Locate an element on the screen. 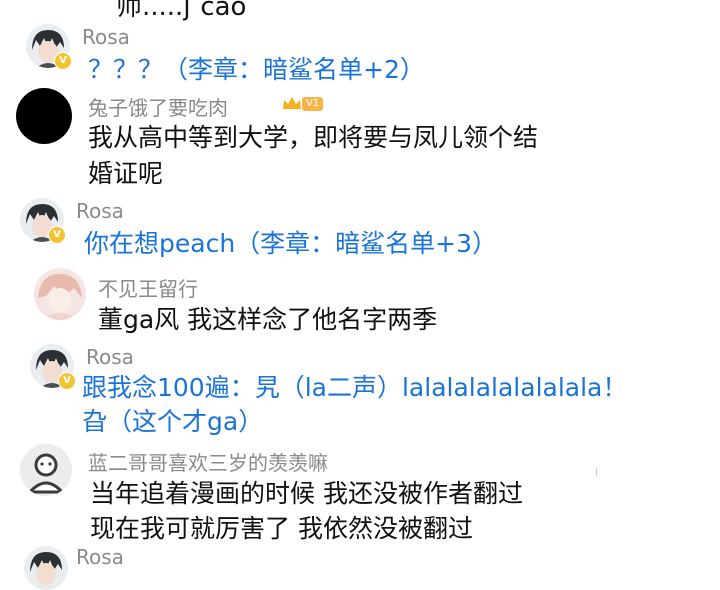  black-avatar is located at coordinates (44, 116).